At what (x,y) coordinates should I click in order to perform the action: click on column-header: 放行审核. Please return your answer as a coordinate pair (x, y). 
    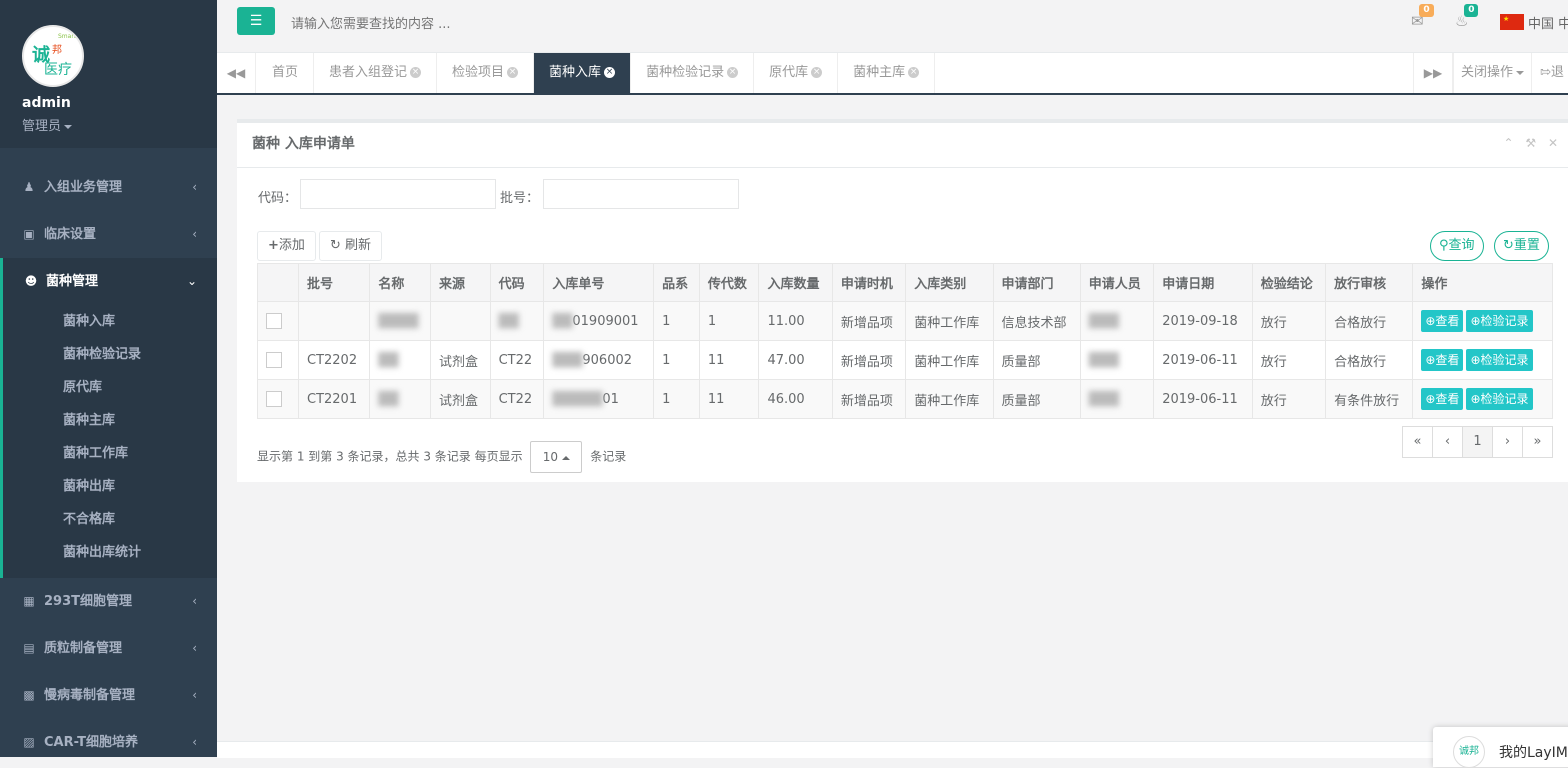
    Looking at the image, I should click on (1369, 282).